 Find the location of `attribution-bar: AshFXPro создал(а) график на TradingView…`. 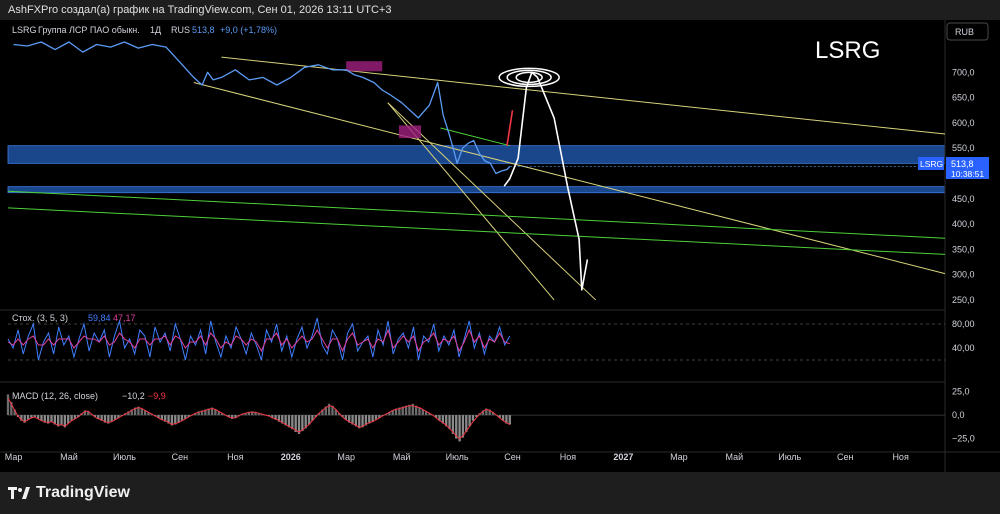

attribution-bar: AshFXPro создал(а) график на TradingView… is located at coordinates (500, 10).